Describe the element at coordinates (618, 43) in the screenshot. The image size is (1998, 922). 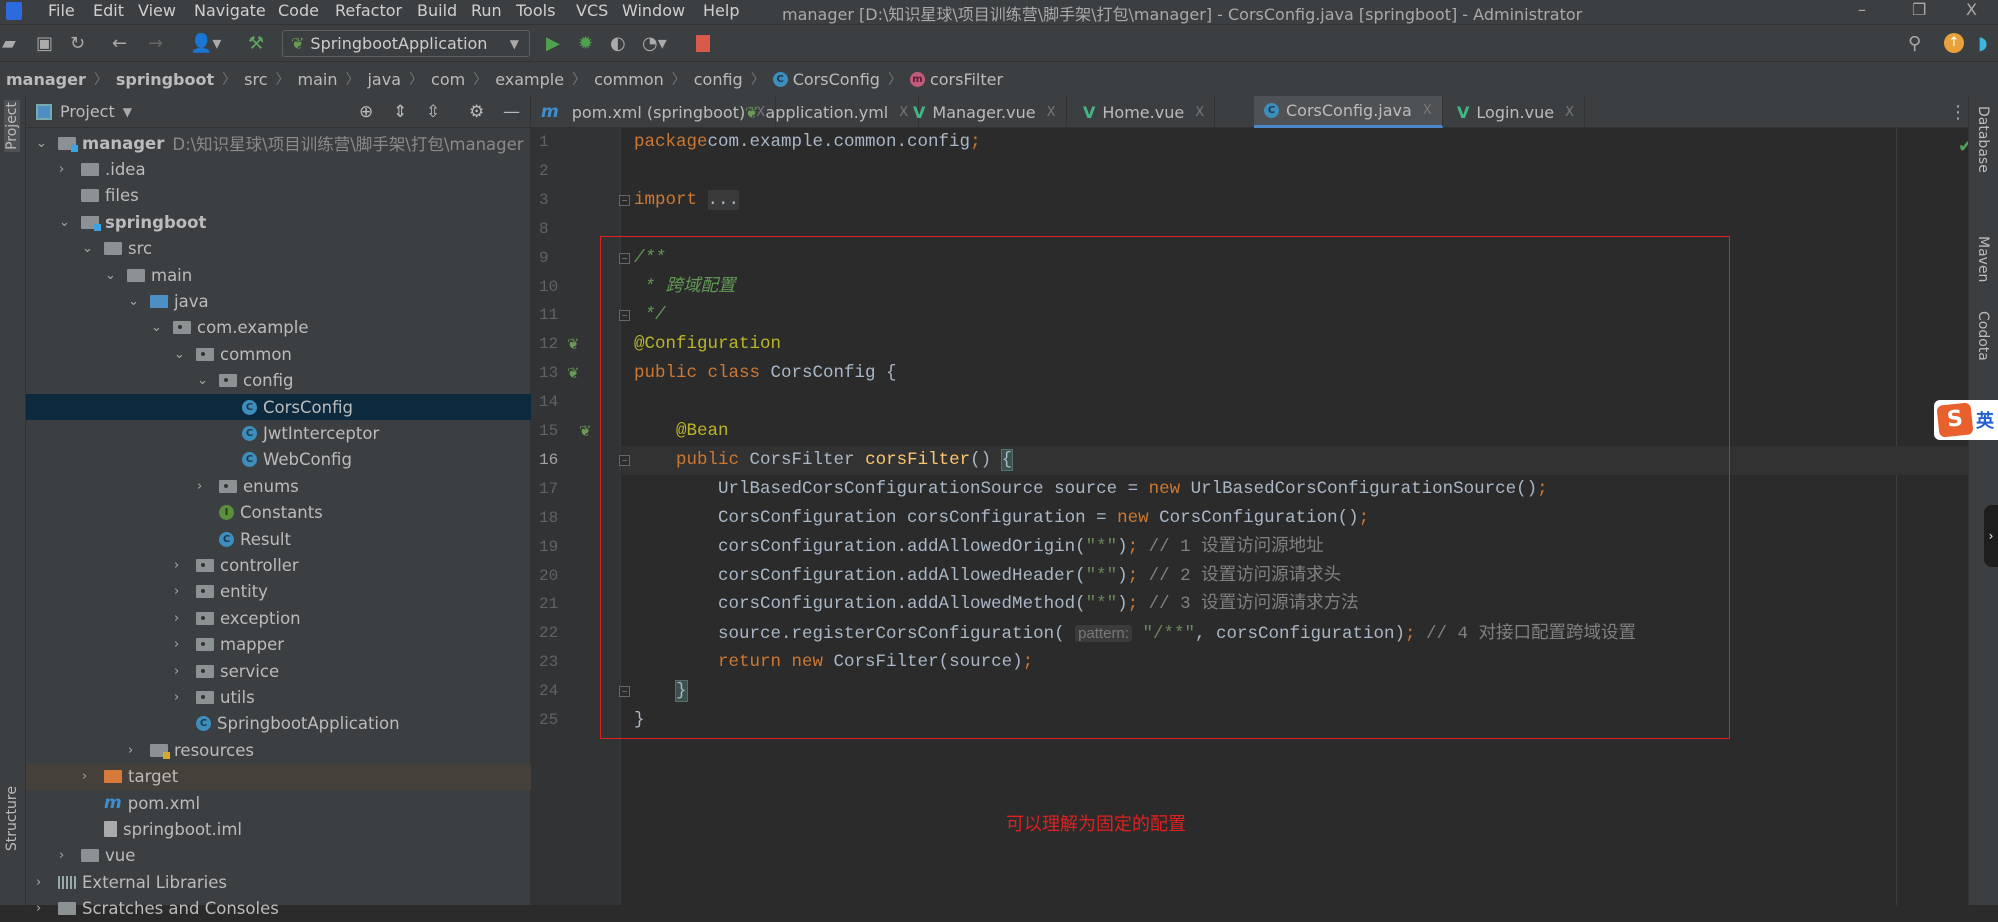
I see `coverage-icon: ◐` at that location.